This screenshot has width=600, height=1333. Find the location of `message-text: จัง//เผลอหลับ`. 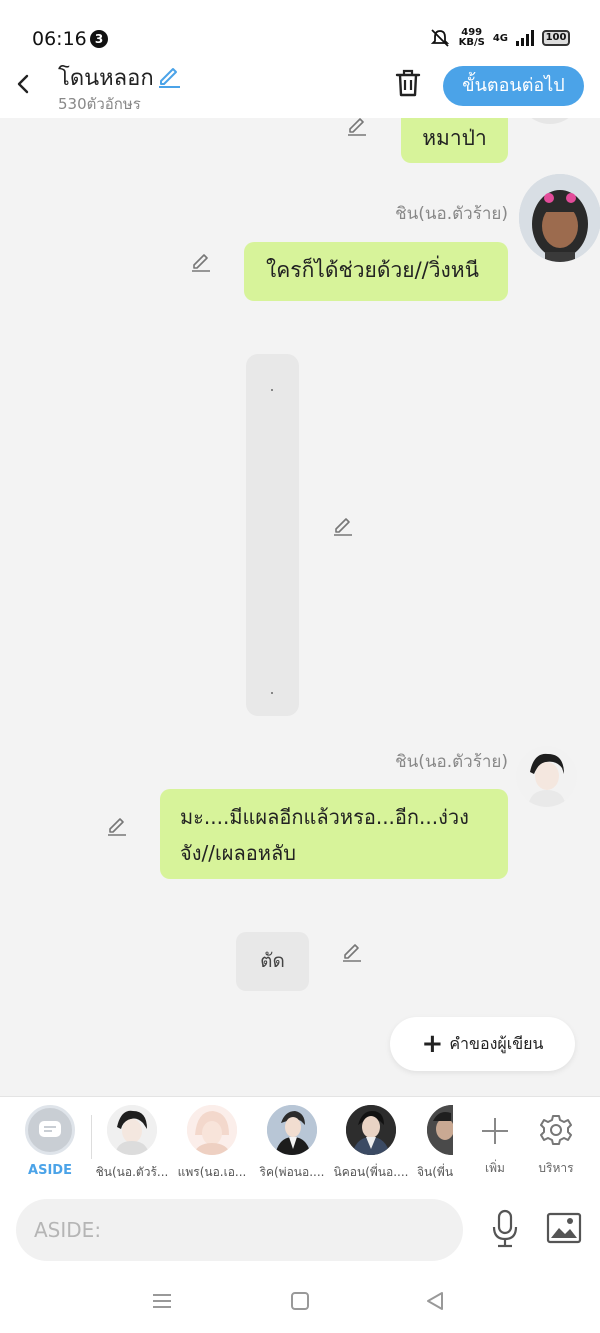

message-text: จัง//เผลอหลับ is located at coordinates (238, 853).